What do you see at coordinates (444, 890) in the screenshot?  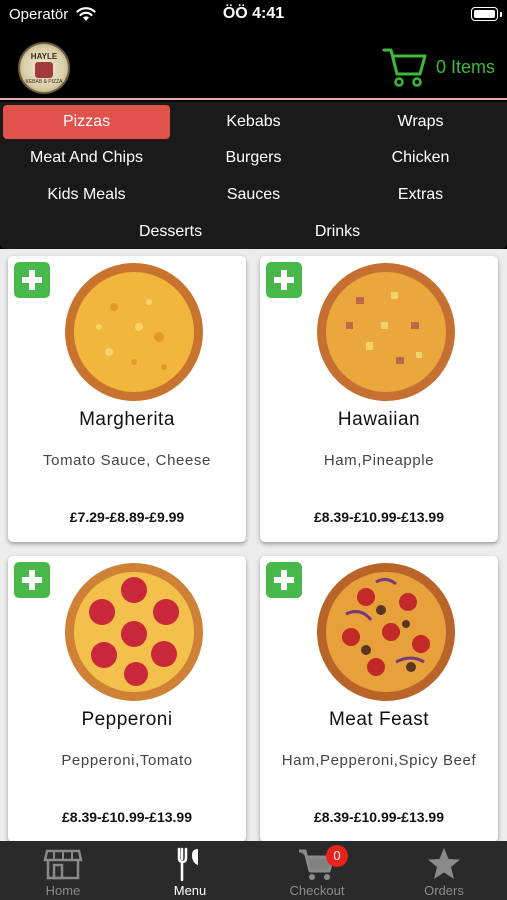 I see `tab-label: Orders` at bounding box center [444, 890].